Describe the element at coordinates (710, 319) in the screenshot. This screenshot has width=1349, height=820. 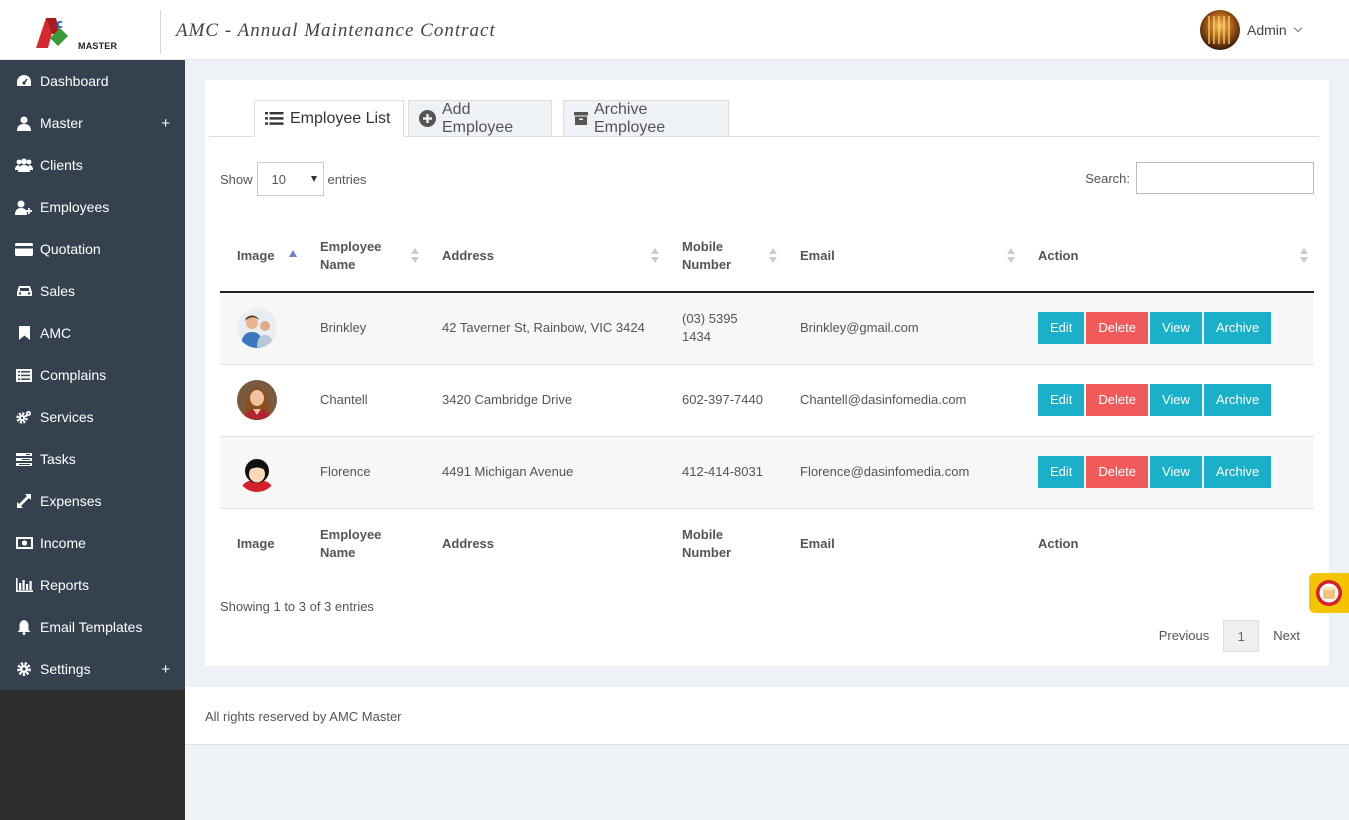
I see `mobile-line: (03) 5395` at that location.